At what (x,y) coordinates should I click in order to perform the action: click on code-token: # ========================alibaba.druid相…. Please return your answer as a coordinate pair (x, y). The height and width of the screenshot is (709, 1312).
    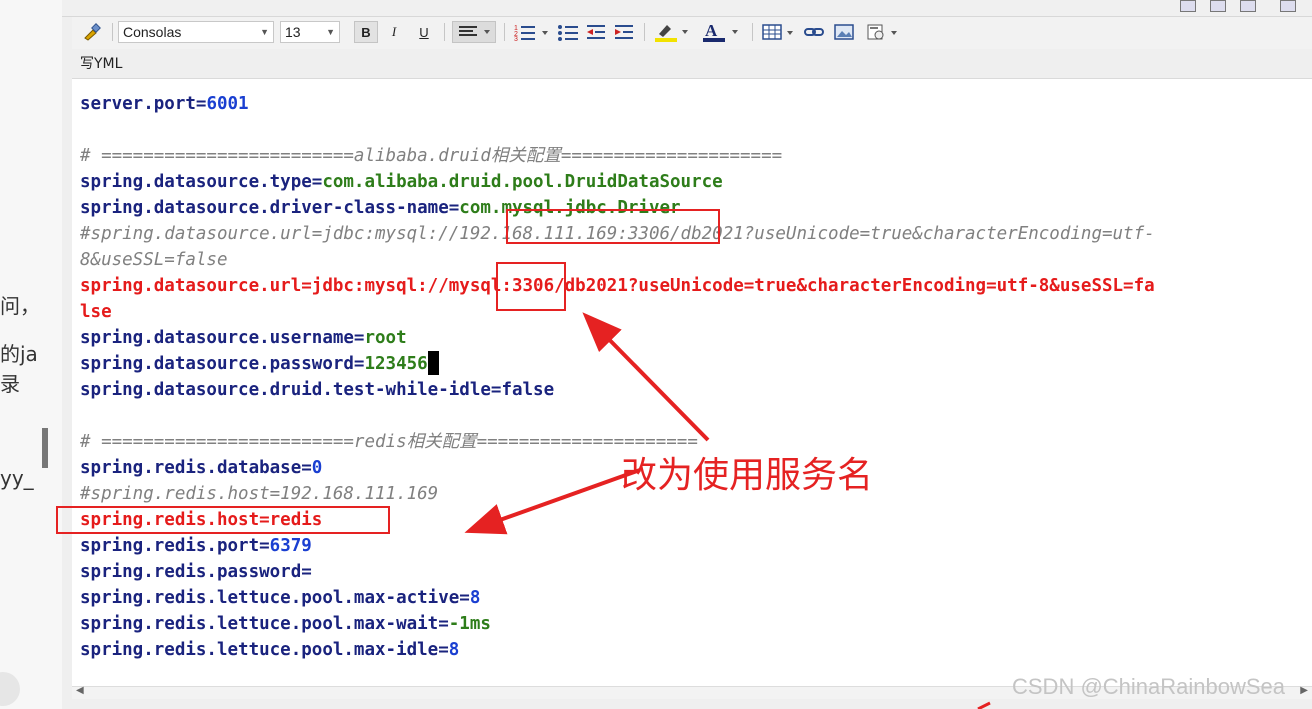
    Looking at the image, I should click on (431, 156).